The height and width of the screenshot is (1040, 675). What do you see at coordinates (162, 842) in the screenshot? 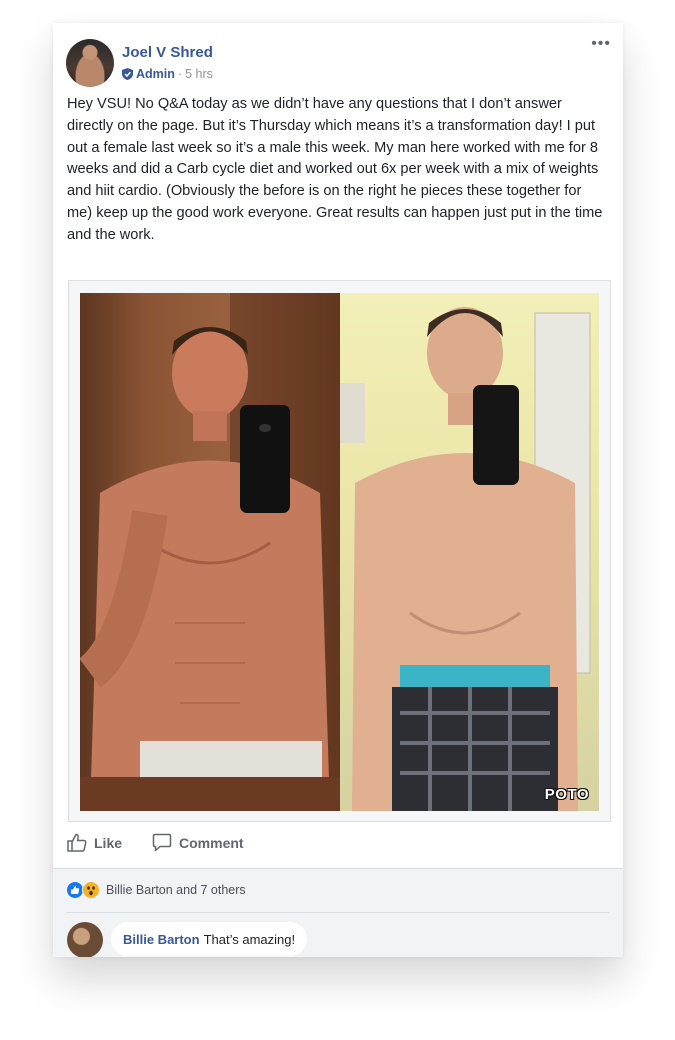
I see `comment-icon` at bounding box center [162, 842].